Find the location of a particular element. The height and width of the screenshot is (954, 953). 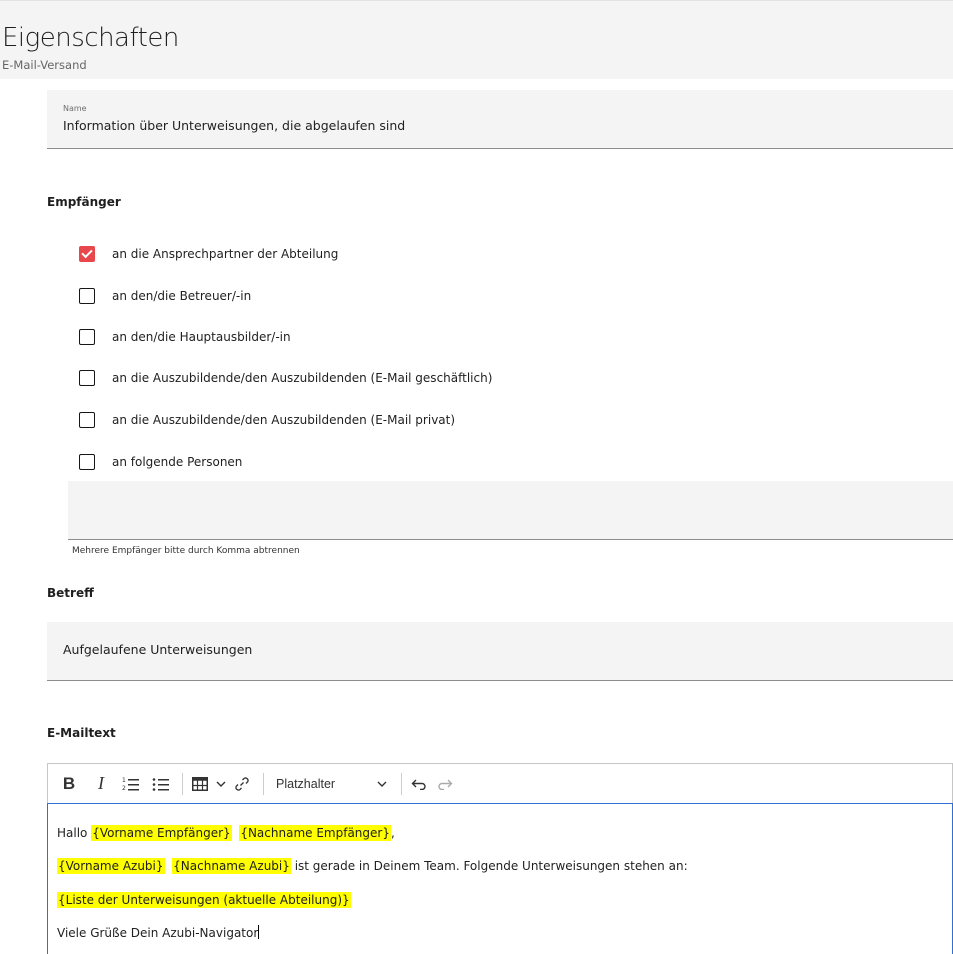

link-icon is located at coordinates (242, 784).